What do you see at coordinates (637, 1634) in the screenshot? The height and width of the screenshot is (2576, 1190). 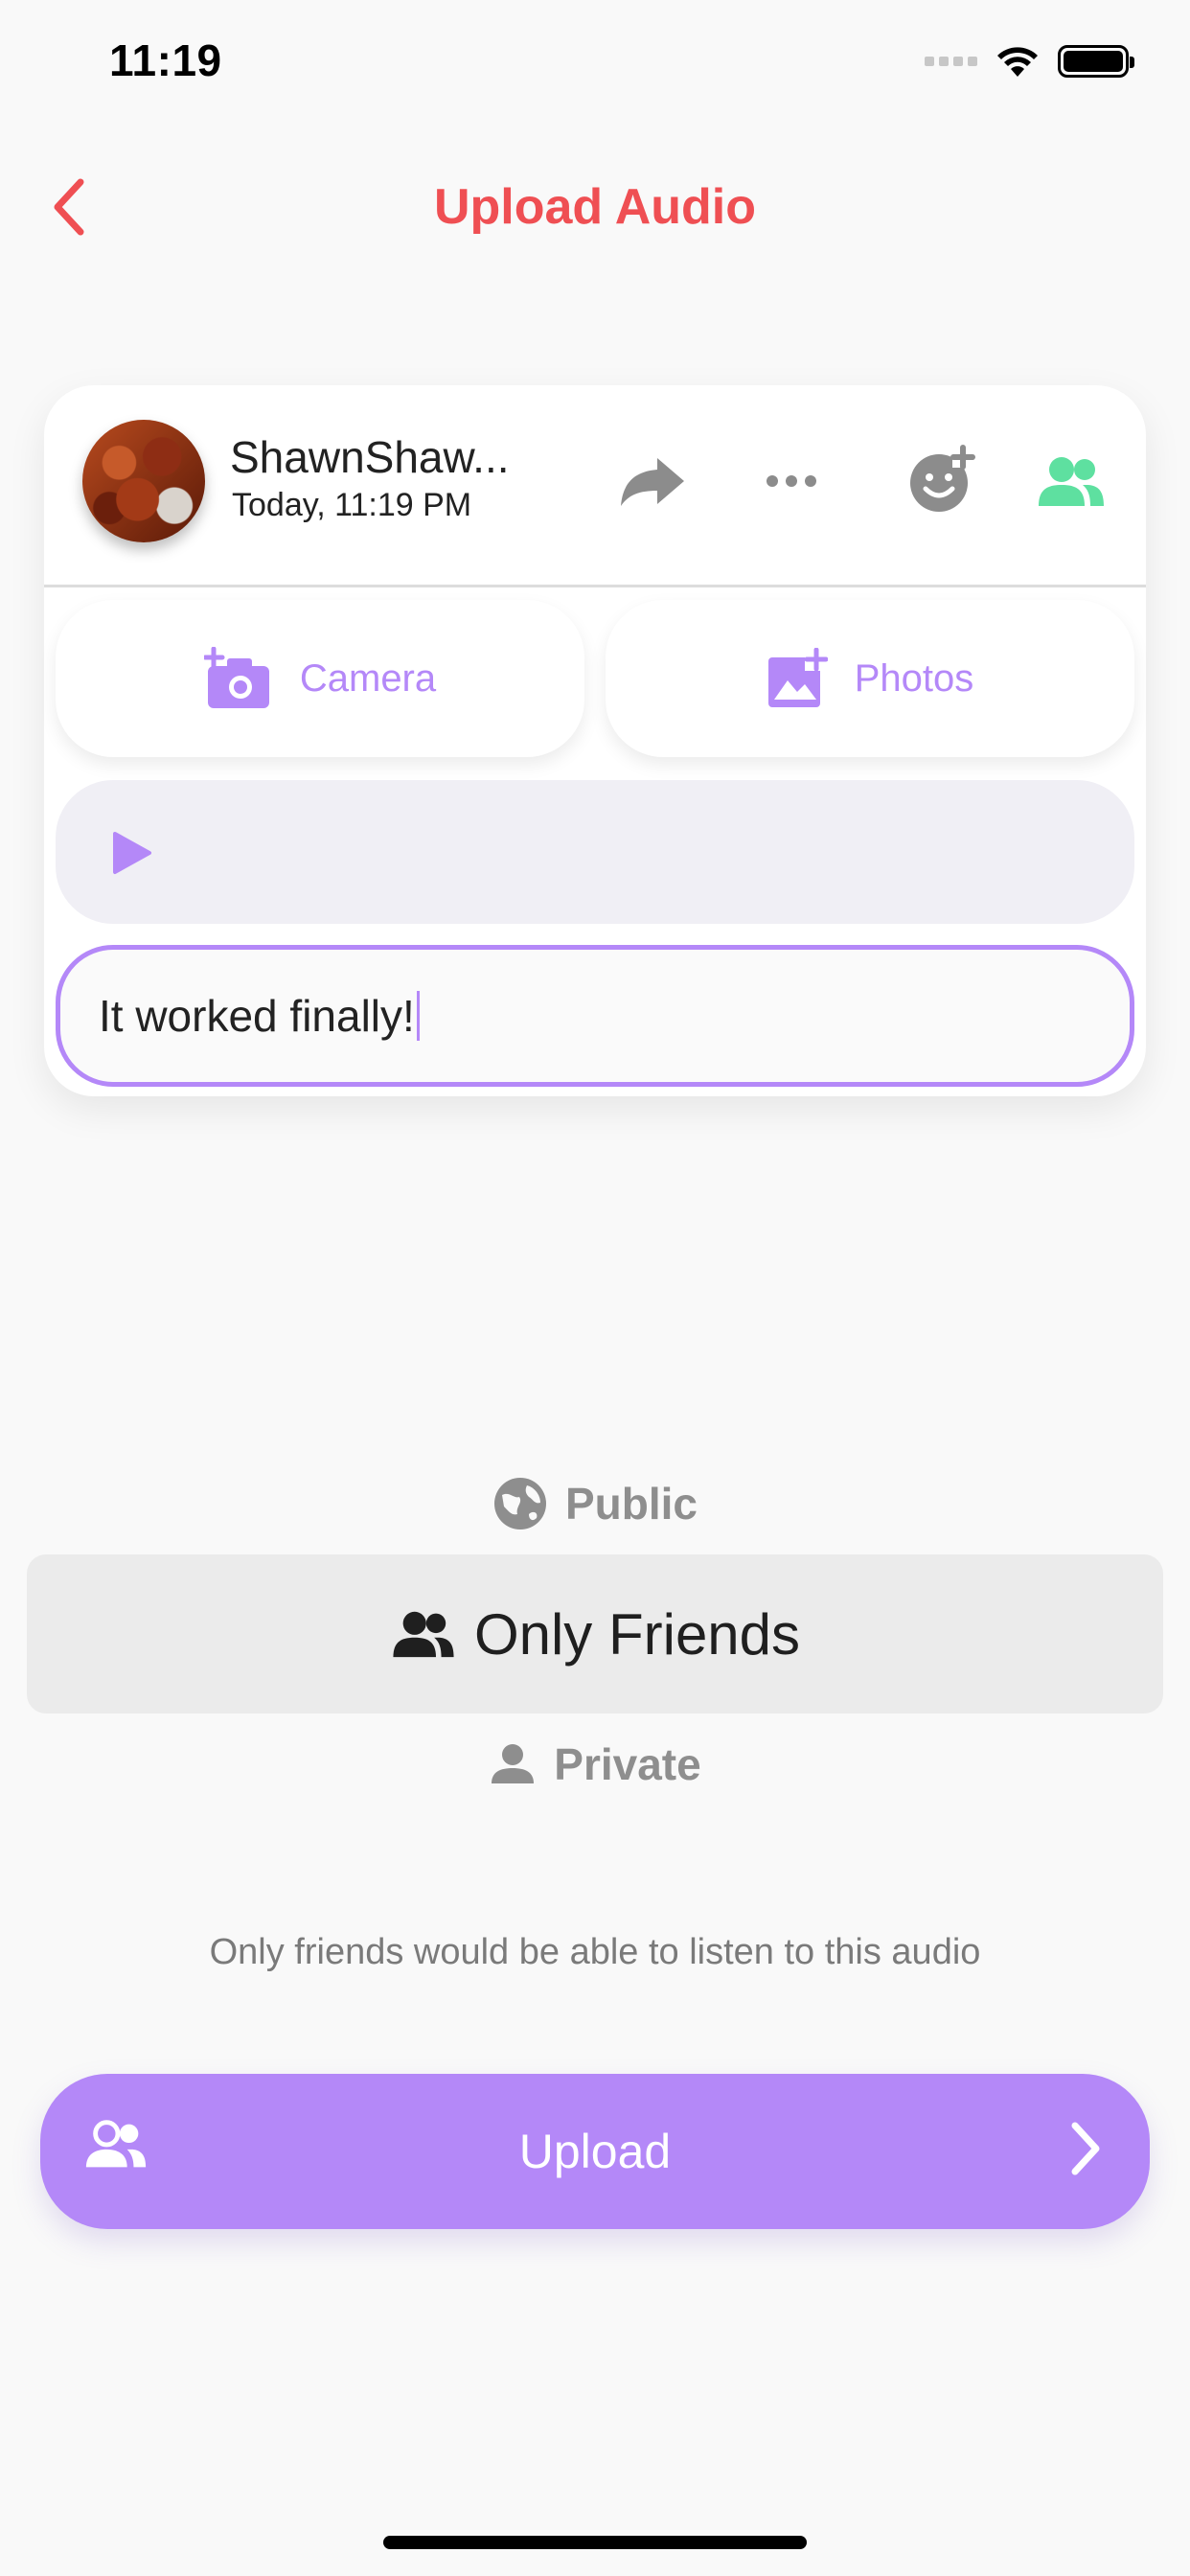 I see `visibility-only-friends-label: Only Friends` at bounding box center [637, 1634].